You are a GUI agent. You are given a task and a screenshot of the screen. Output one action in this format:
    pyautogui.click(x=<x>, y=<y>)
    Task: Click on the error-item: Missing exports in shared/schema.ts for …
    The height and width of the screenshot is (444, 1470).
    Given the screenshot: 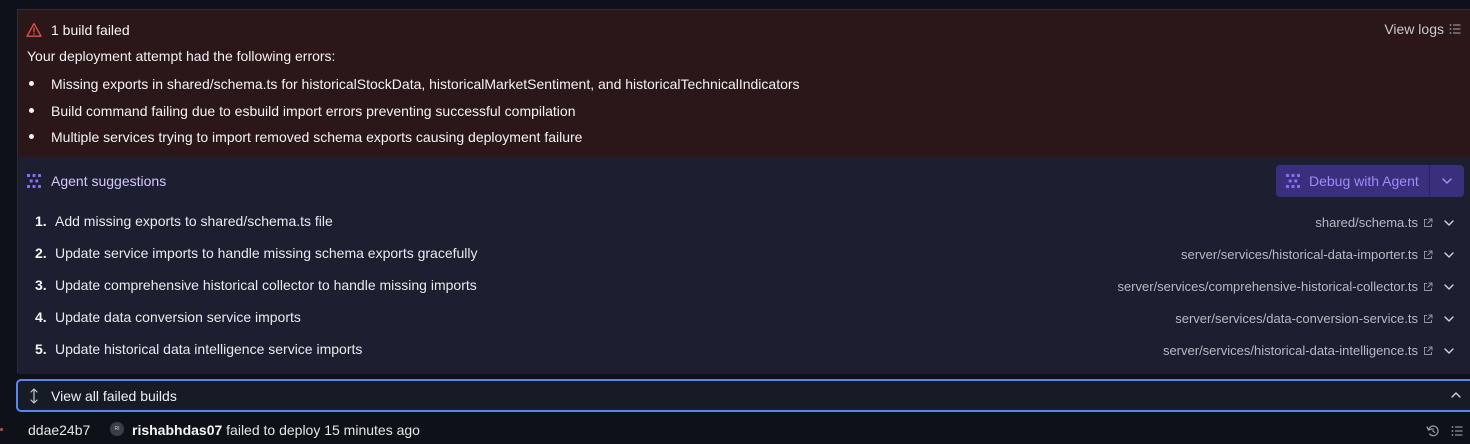 What is the action you would take?
    pyautogui.click(x=414, y=89)
    